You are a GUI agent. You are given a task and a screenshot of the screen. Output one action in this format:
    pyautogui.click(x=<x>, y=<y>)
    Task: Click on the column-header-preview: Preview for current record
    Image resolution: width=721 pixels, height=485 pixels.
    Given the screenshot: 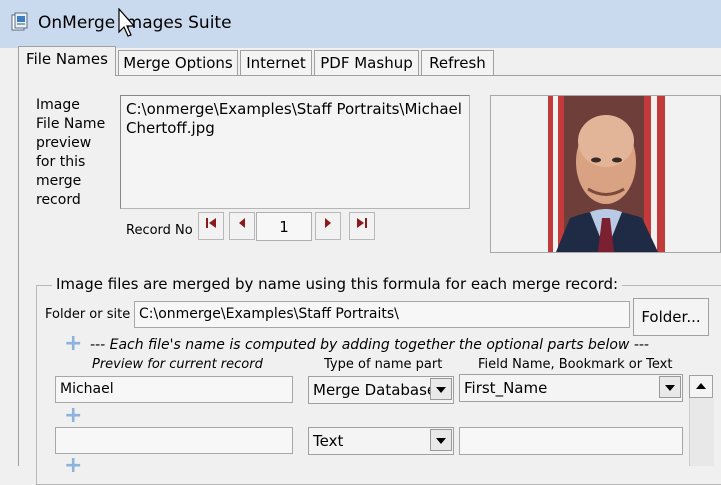 What is the action you would take?
    pyautogui.click(x=177, y=364)
    